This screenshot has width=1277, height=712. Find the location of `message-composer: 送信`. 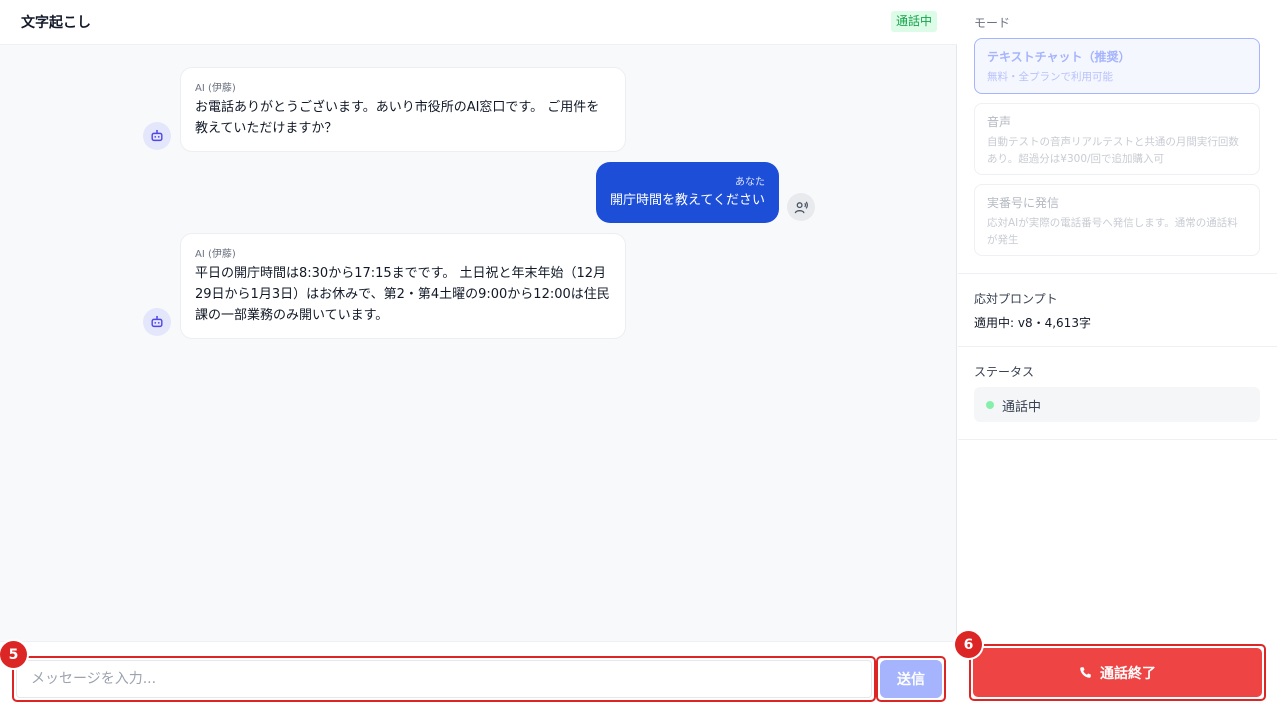

message-composer: 送信 is located at coordinates (478, 676).